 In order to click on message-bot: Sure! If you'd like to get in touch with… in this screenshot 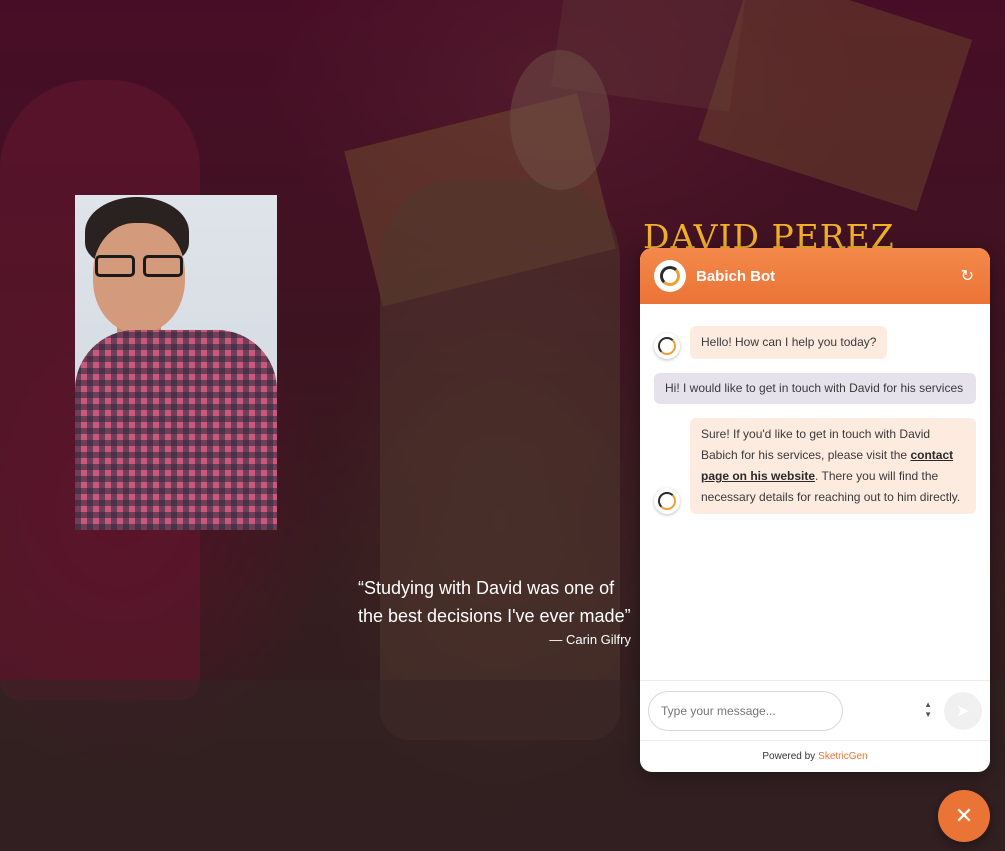, I will do `click(815, 466)`.